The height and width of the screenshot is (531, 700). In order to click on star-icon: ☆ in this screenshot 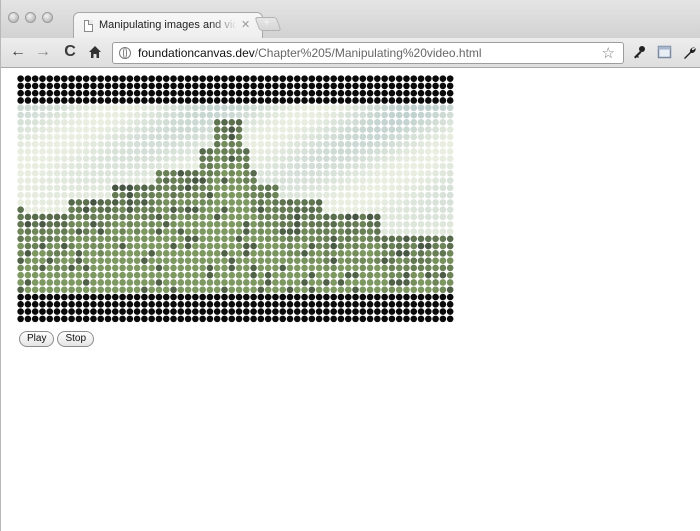, I will do `click(608, 53)`.